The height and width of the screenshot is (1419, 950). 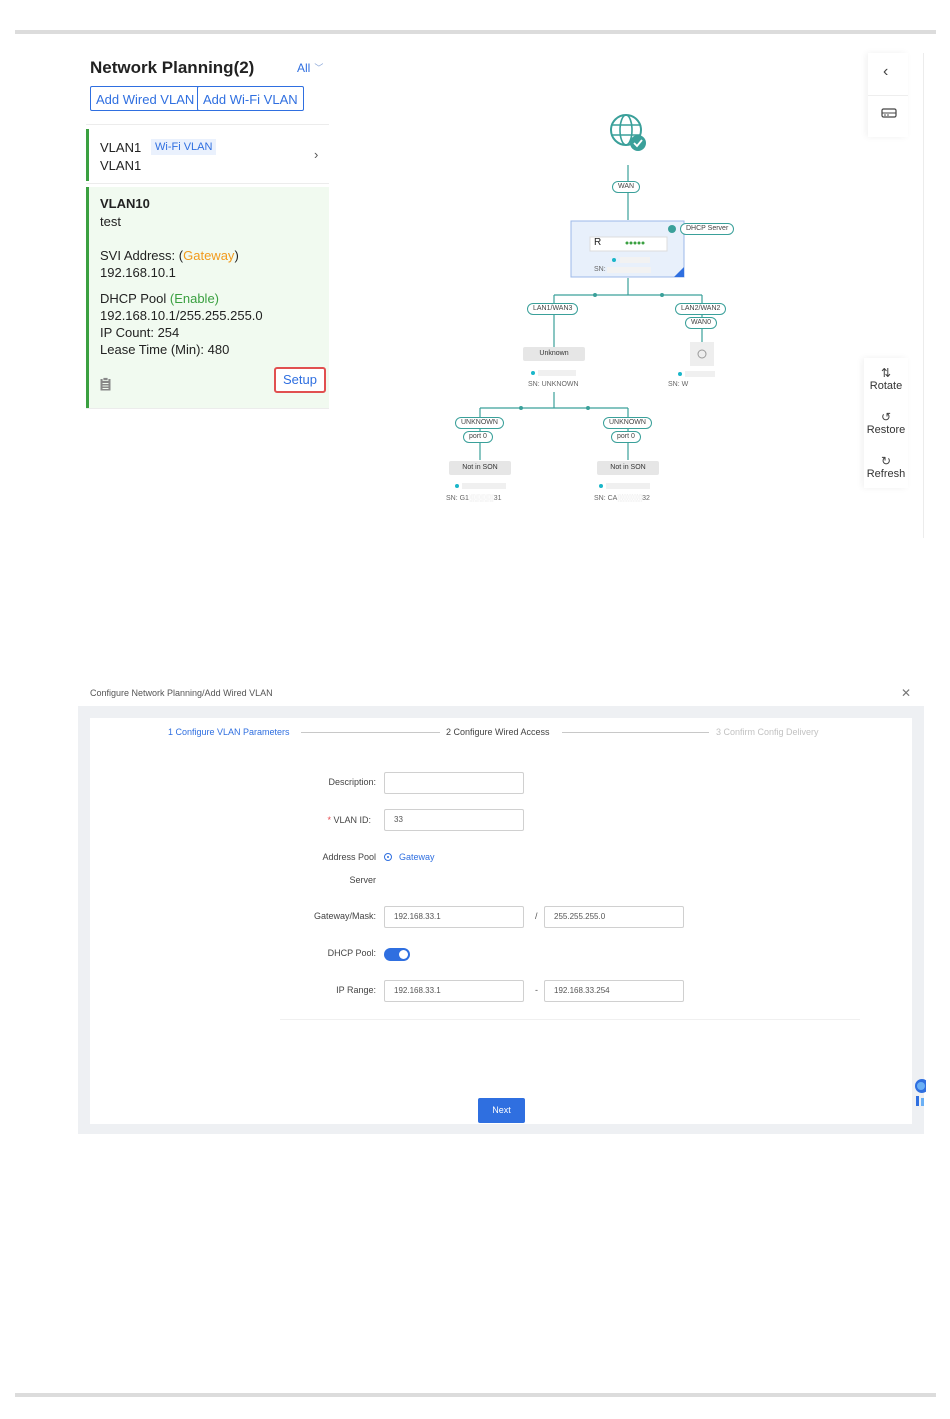 I want to click on switch-2-sn: SN: CA░░░░░32, so click(x=622, y=498).